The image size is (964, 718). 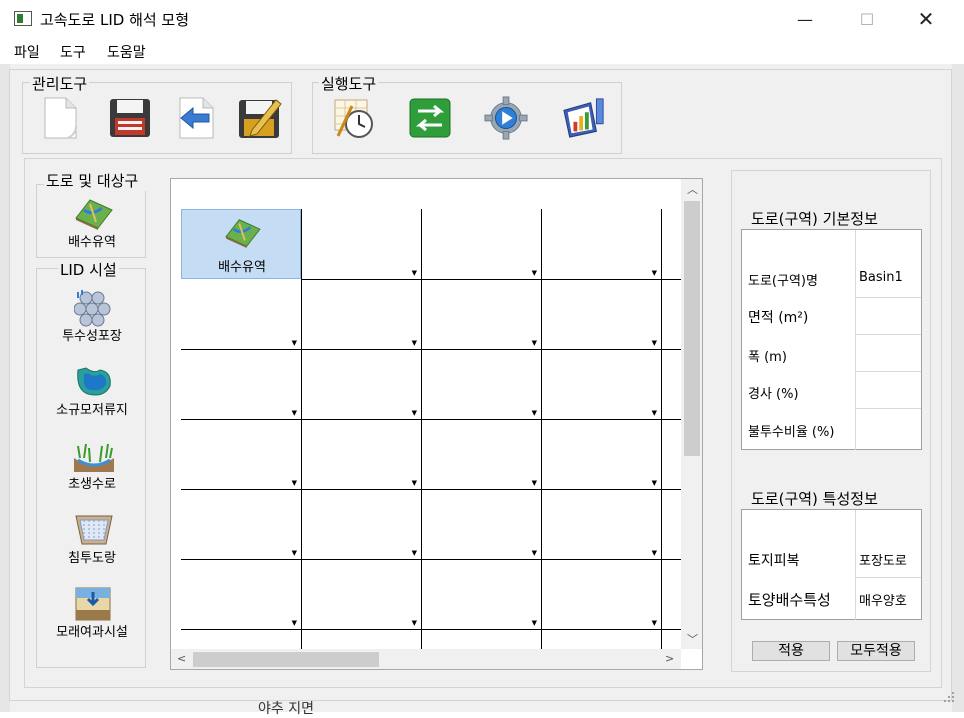 What do you see at coordinates (92, 613) in the screenshot?
I see `palette-sand-filter: 모래여과시설` at bounding box center [92, 613].